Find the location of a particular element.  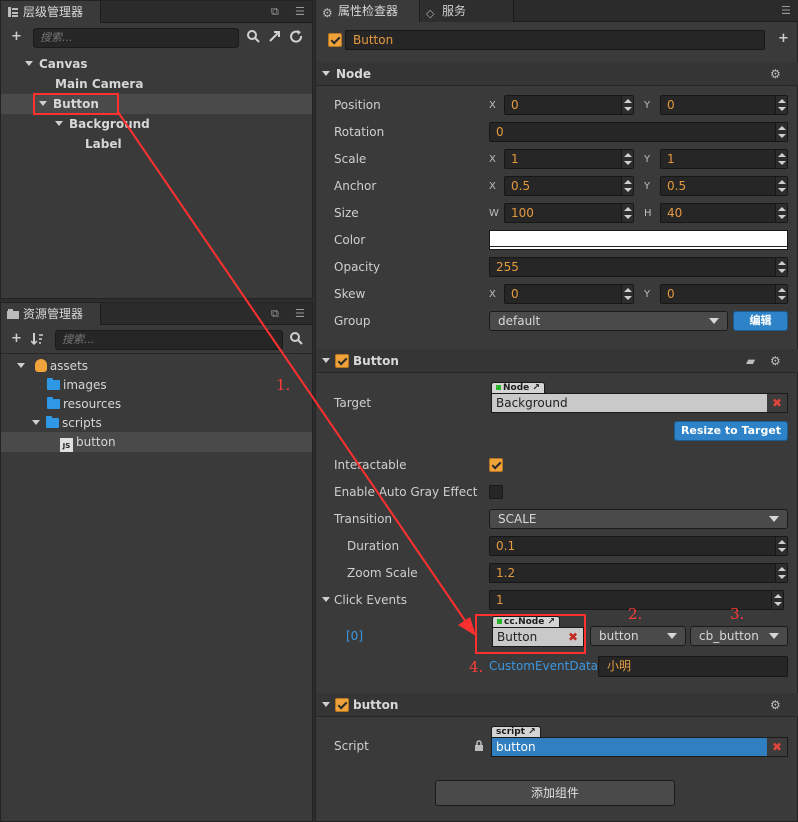

annotation-step-2: 2. is located at coordinates (635, 614).